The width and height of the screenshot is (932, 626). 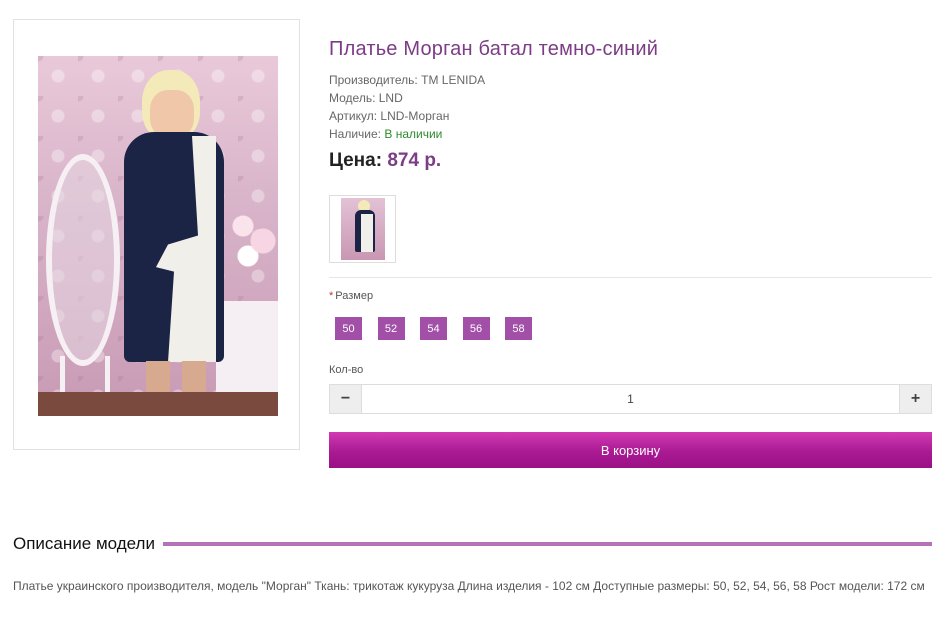 I want to click on photo-mirror, so click(x=83, y=260).